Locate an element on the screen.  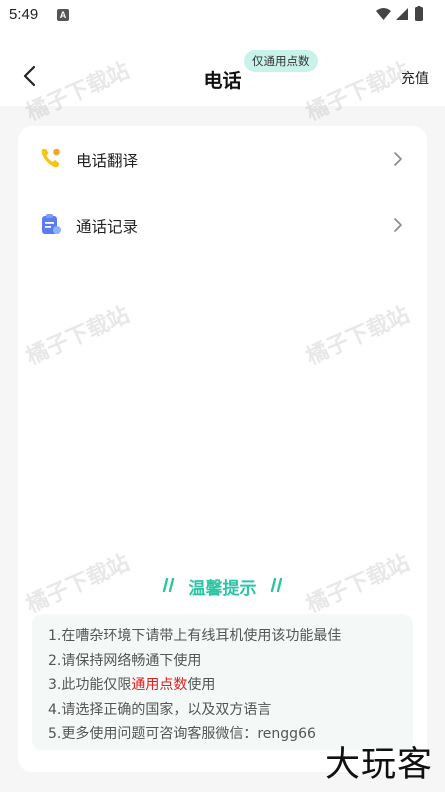
battery-icon is located at coordinates (419, 14).